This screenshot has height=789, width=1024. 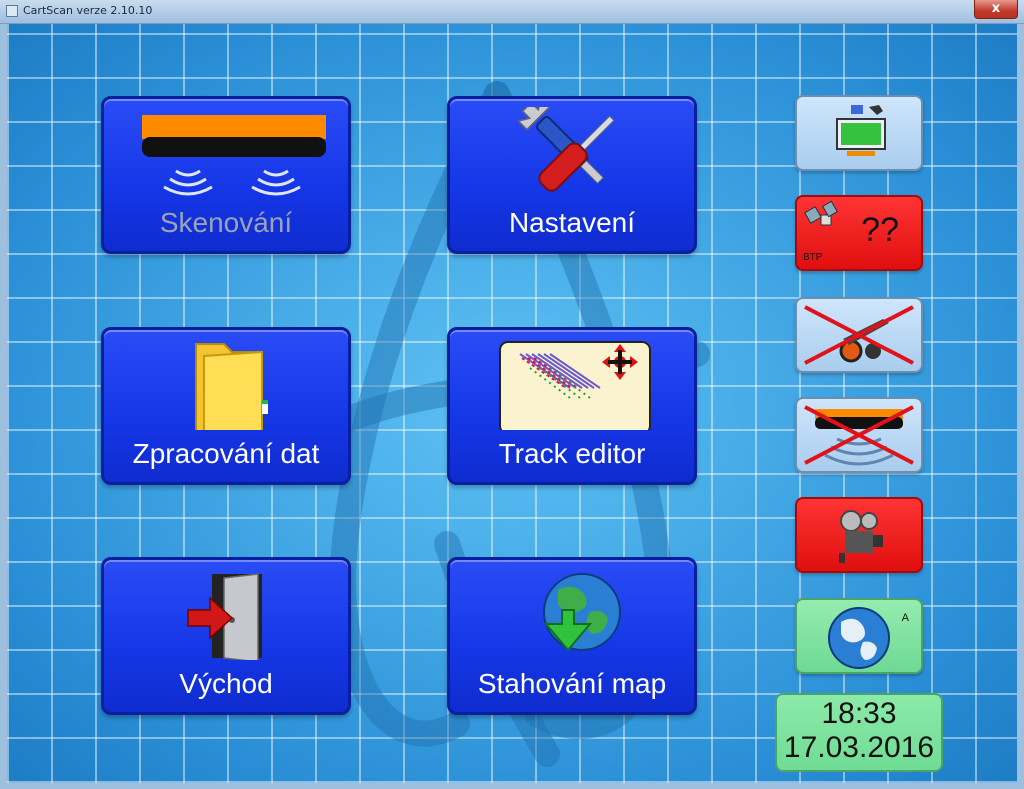 I want to click on exit-tile-label: Východ, so click(x=226, y=683).